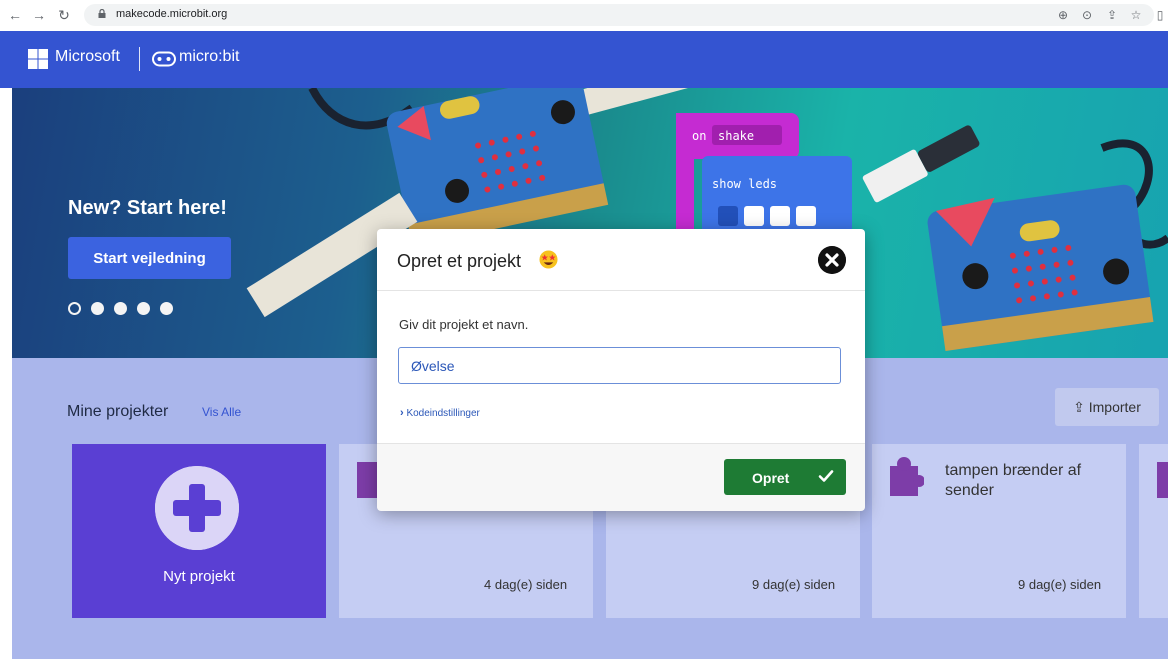  What do you see at coordinates (39, 15) in the screenshot?
I see `forward-icon: →` at bounding box center [39, 15].